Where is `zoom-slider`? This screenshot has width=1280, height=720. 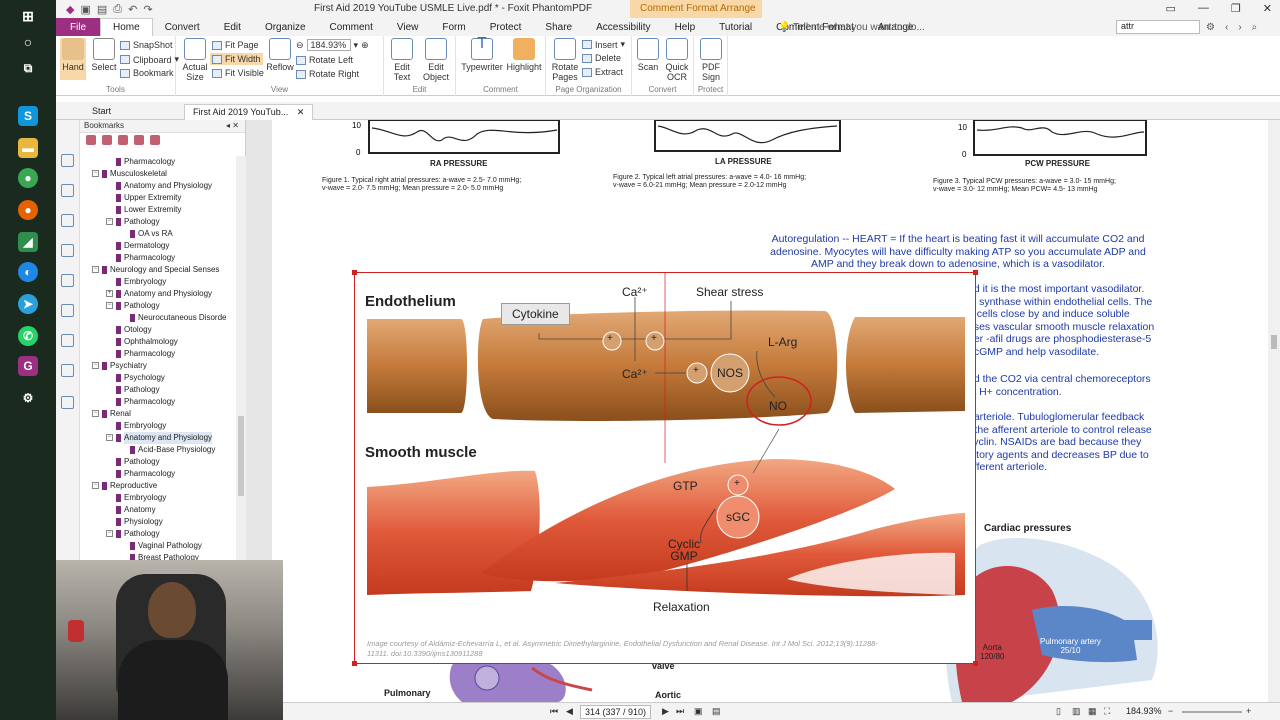 zoom-slider is located at coordinates (1212, 712).